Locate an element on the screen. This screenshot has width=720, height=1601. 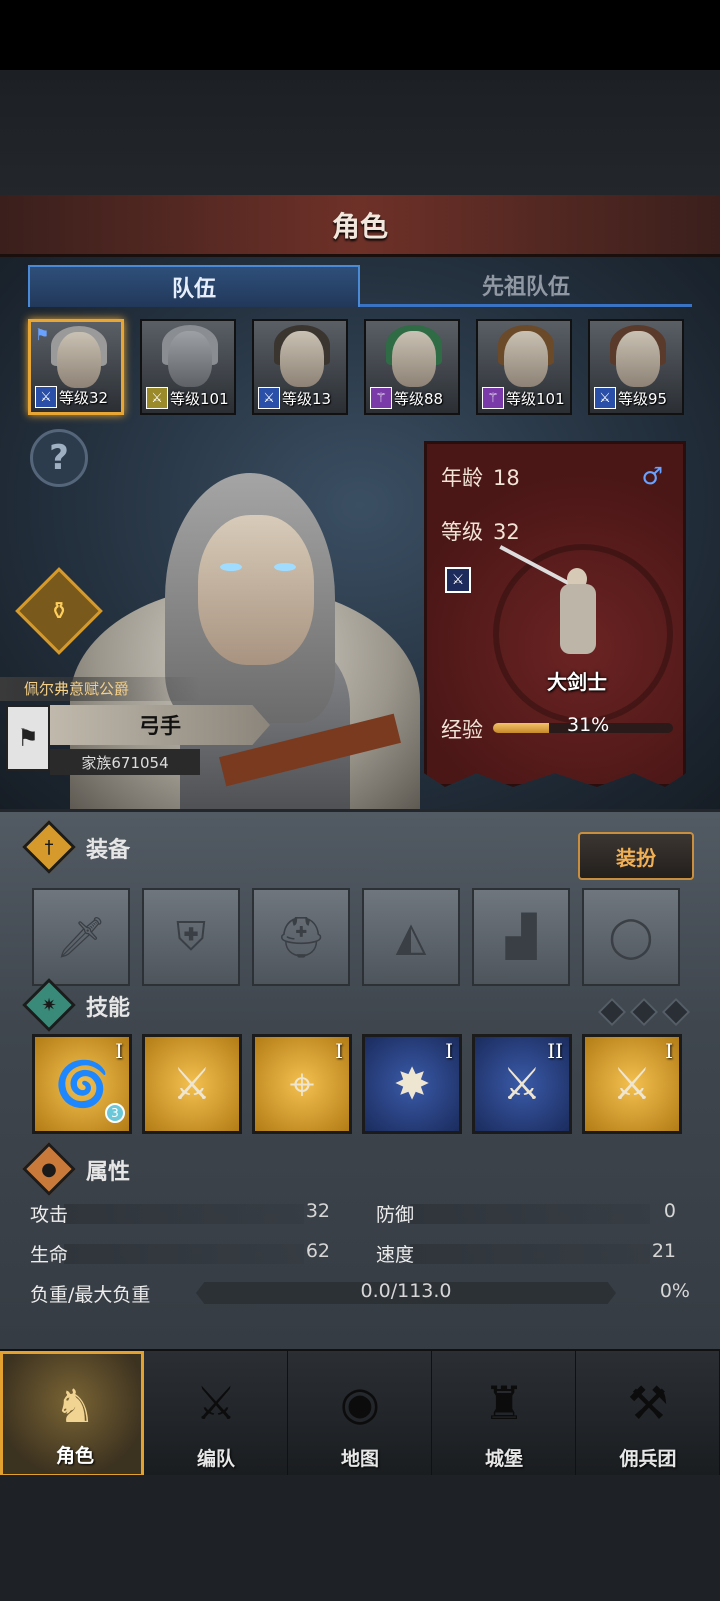
shield-slot: ⛨ is located at coordinates (191, 937).